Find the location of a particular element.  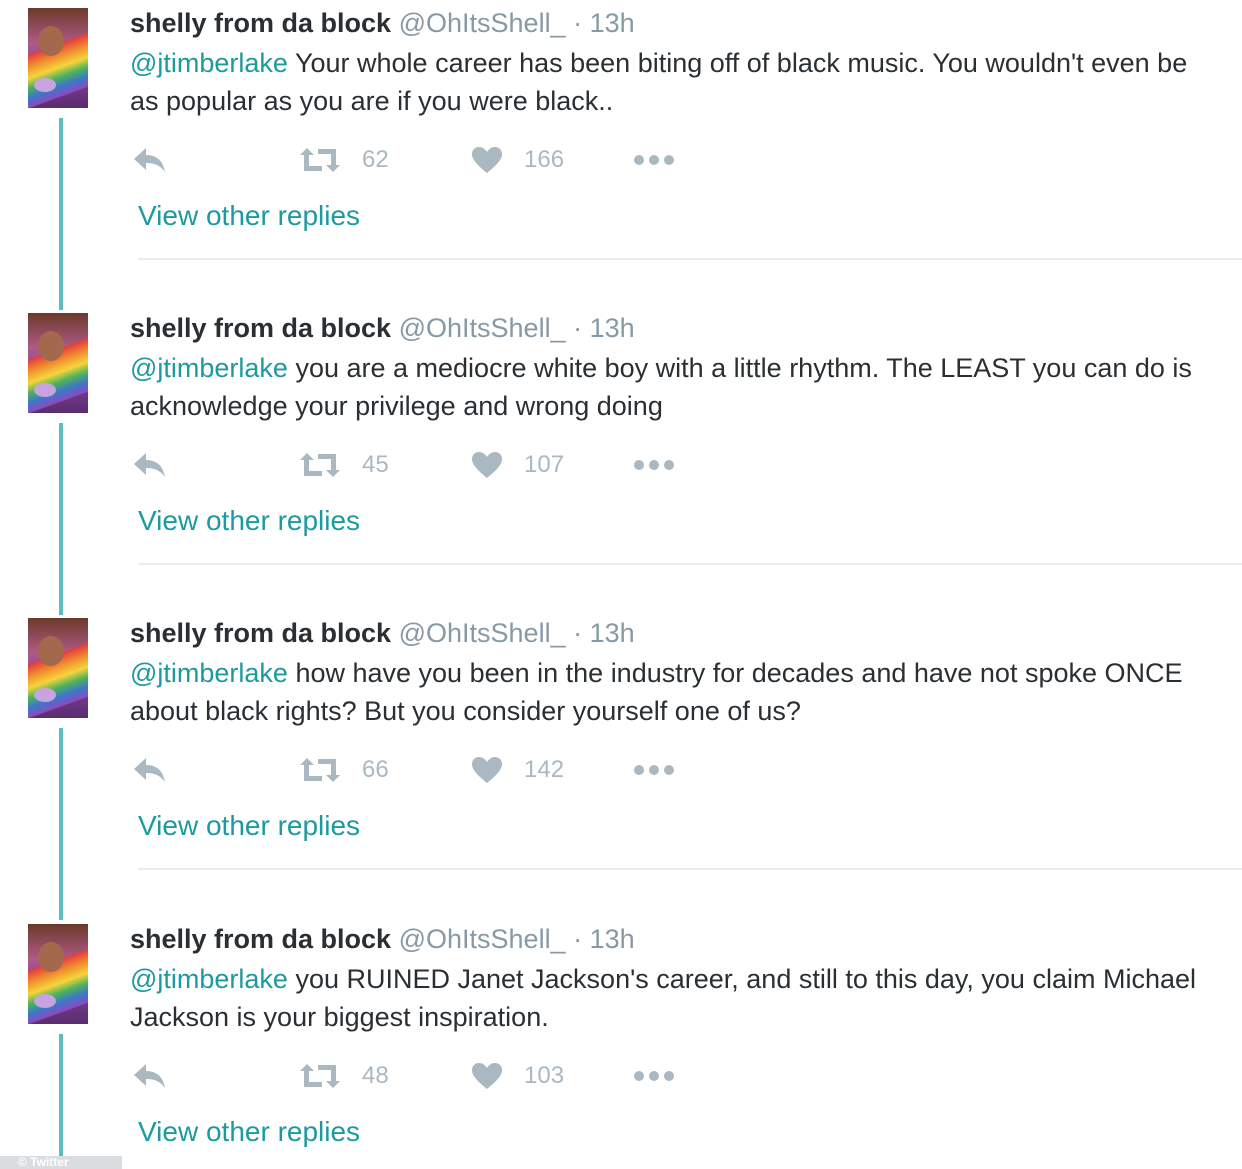

like-button: 103 is located at coordinates (517, 1076).